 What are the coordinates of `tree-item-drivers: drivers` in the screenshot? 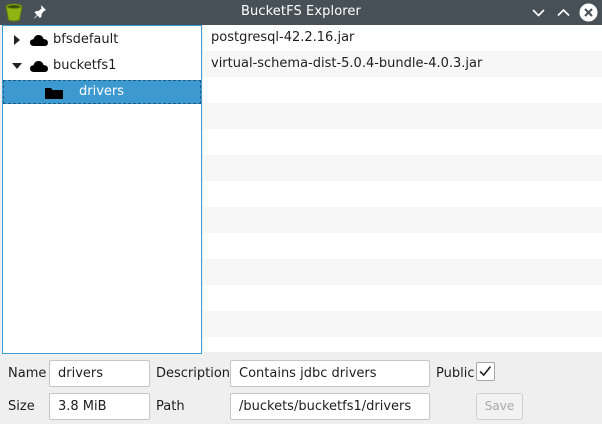 It's located at (102, 92).